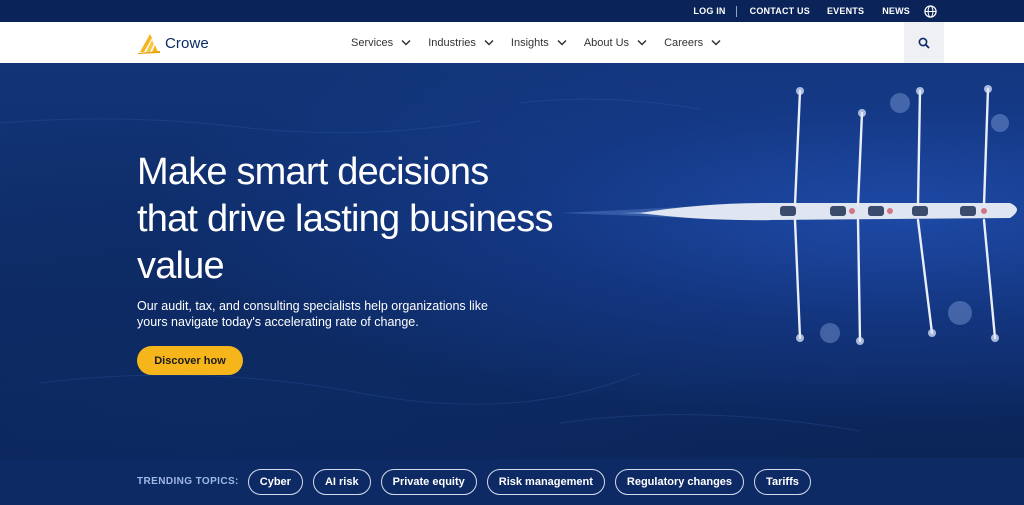 The width and height of the screenshot is (1024, 505). I want to click on utility-divider, so click(736, 11).